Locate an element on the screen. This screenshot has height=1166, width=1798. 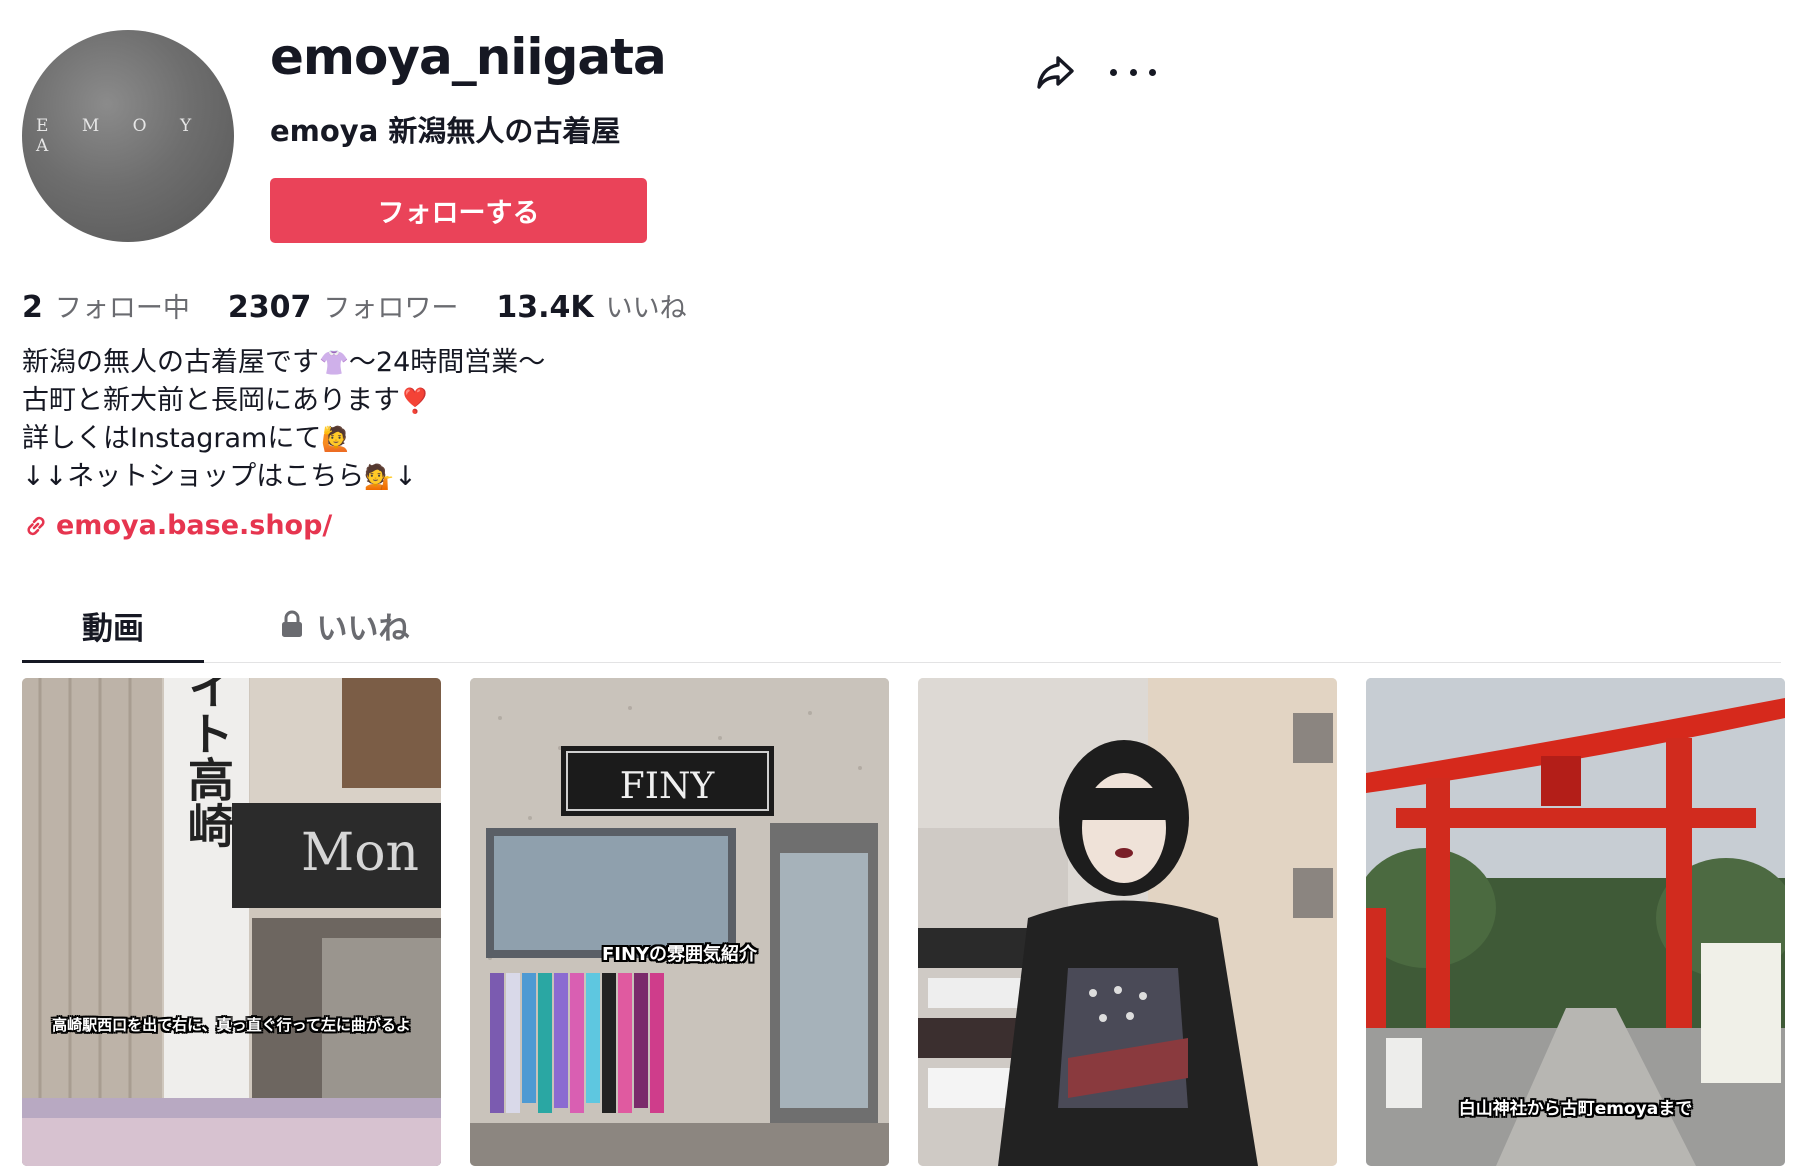
following-label: フォロー中 is located at coordinates (122, 308).